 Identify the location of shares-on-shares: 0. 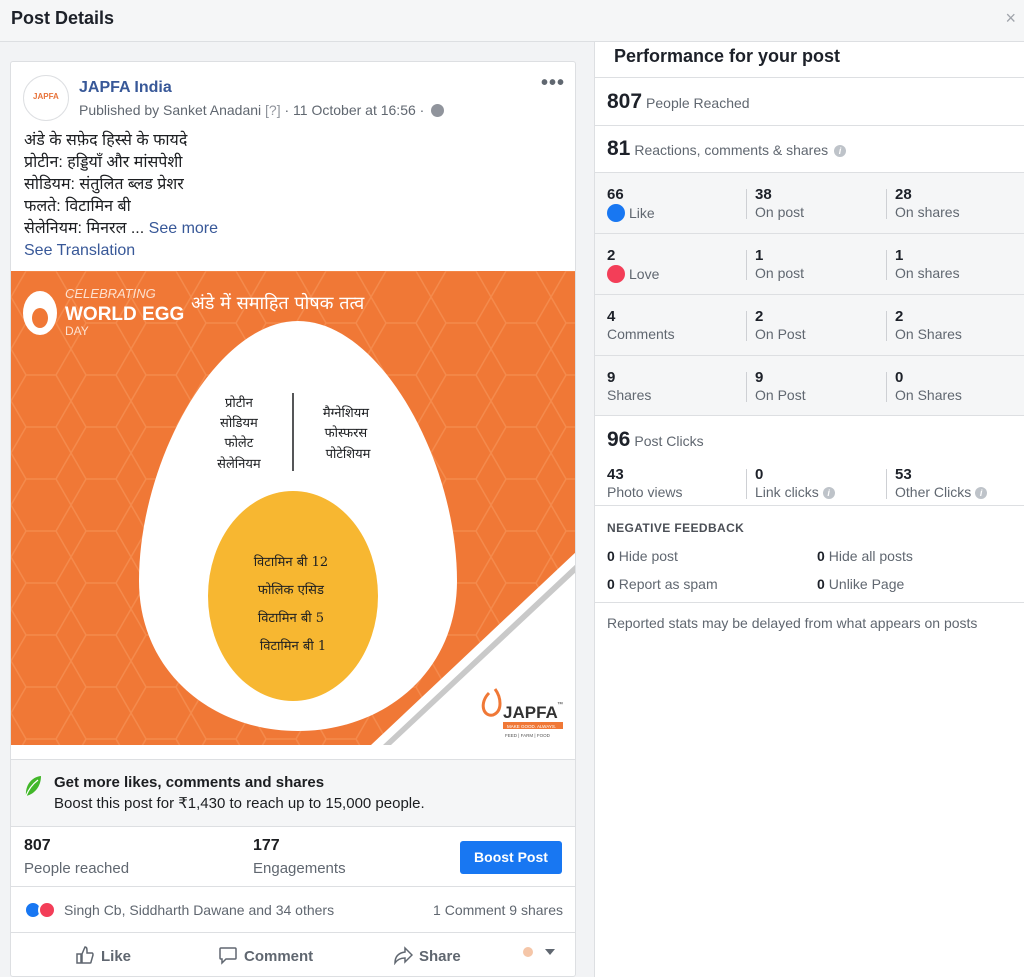
(899, 377).